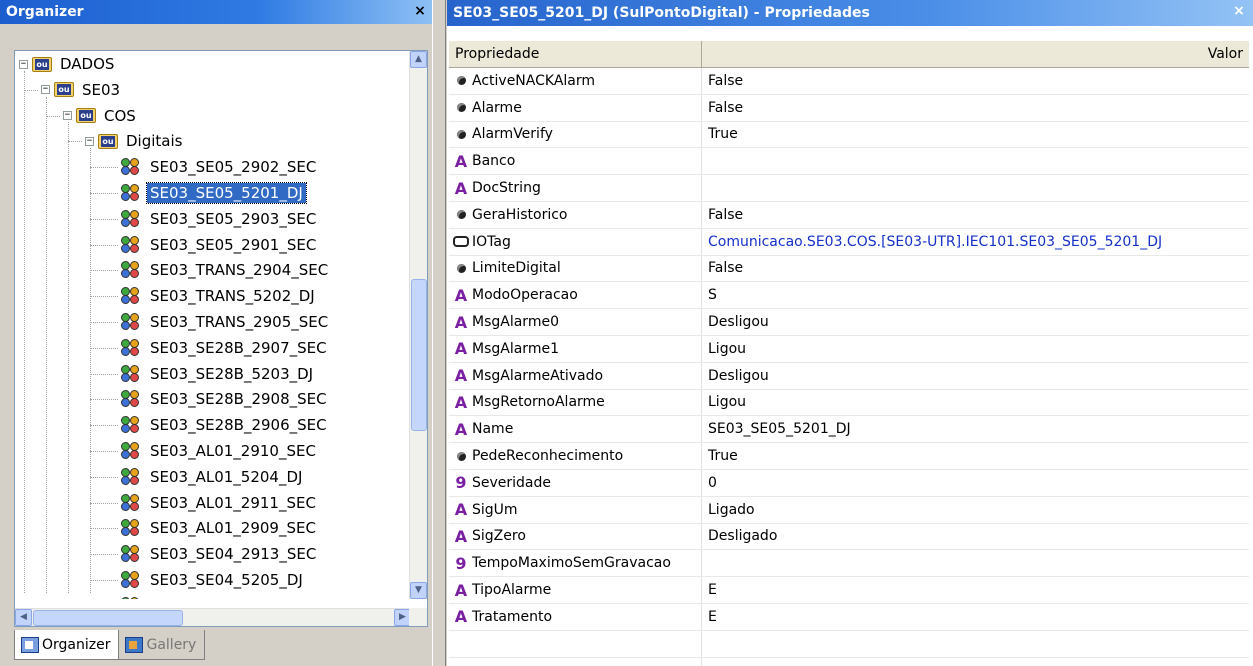 The width and height of the screenshot is (1253, 666). What do you see at coordinates (238, 348) in the screenshot?
I see `tree-node-label: SE03_SE28B_2907_SEC` at bounding box center [238, 348].